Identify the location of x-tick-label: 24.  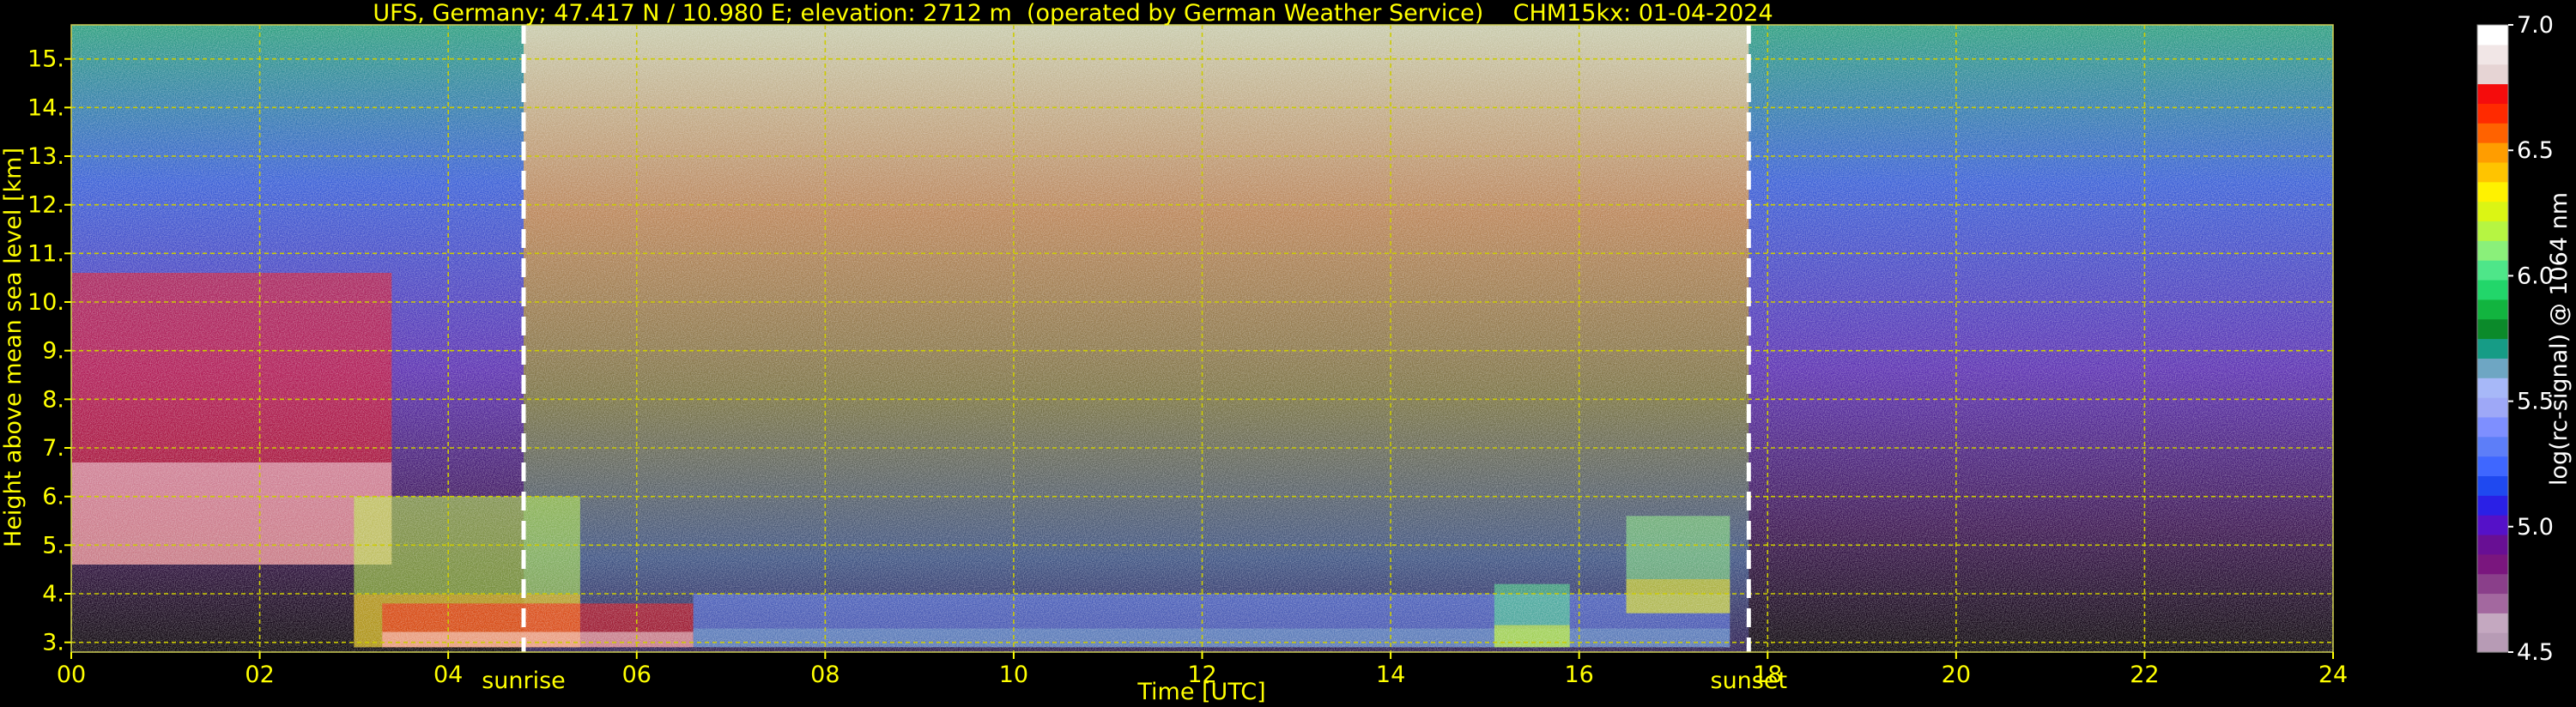
(2333, 675).